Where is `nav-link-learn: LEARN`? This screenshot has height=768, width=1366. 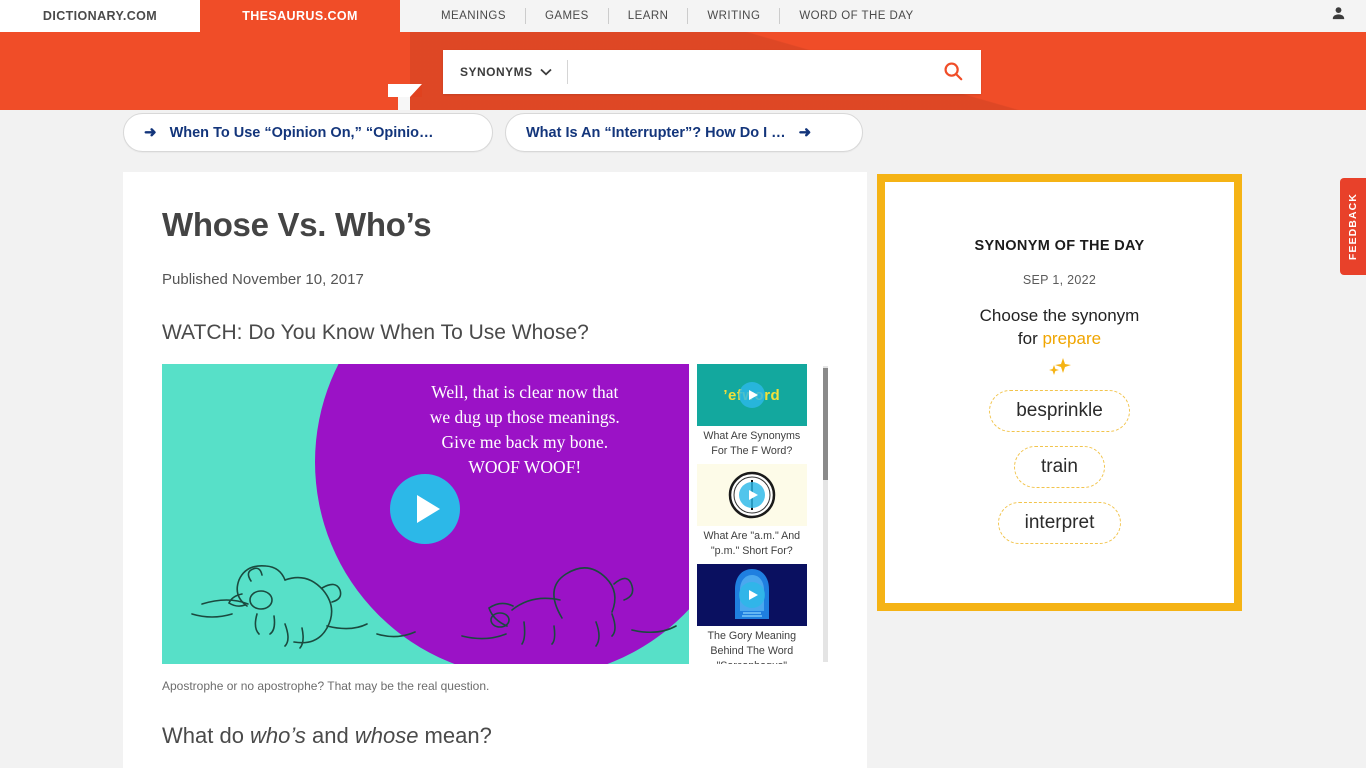
nav-link-learn: LEARN is located at coordinates (648, 16).